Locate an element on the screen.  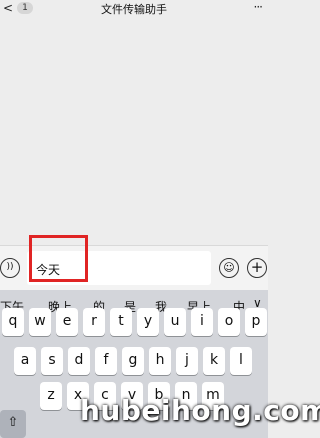
emoji-icon: ☺ is located at coordinates (229, 268).